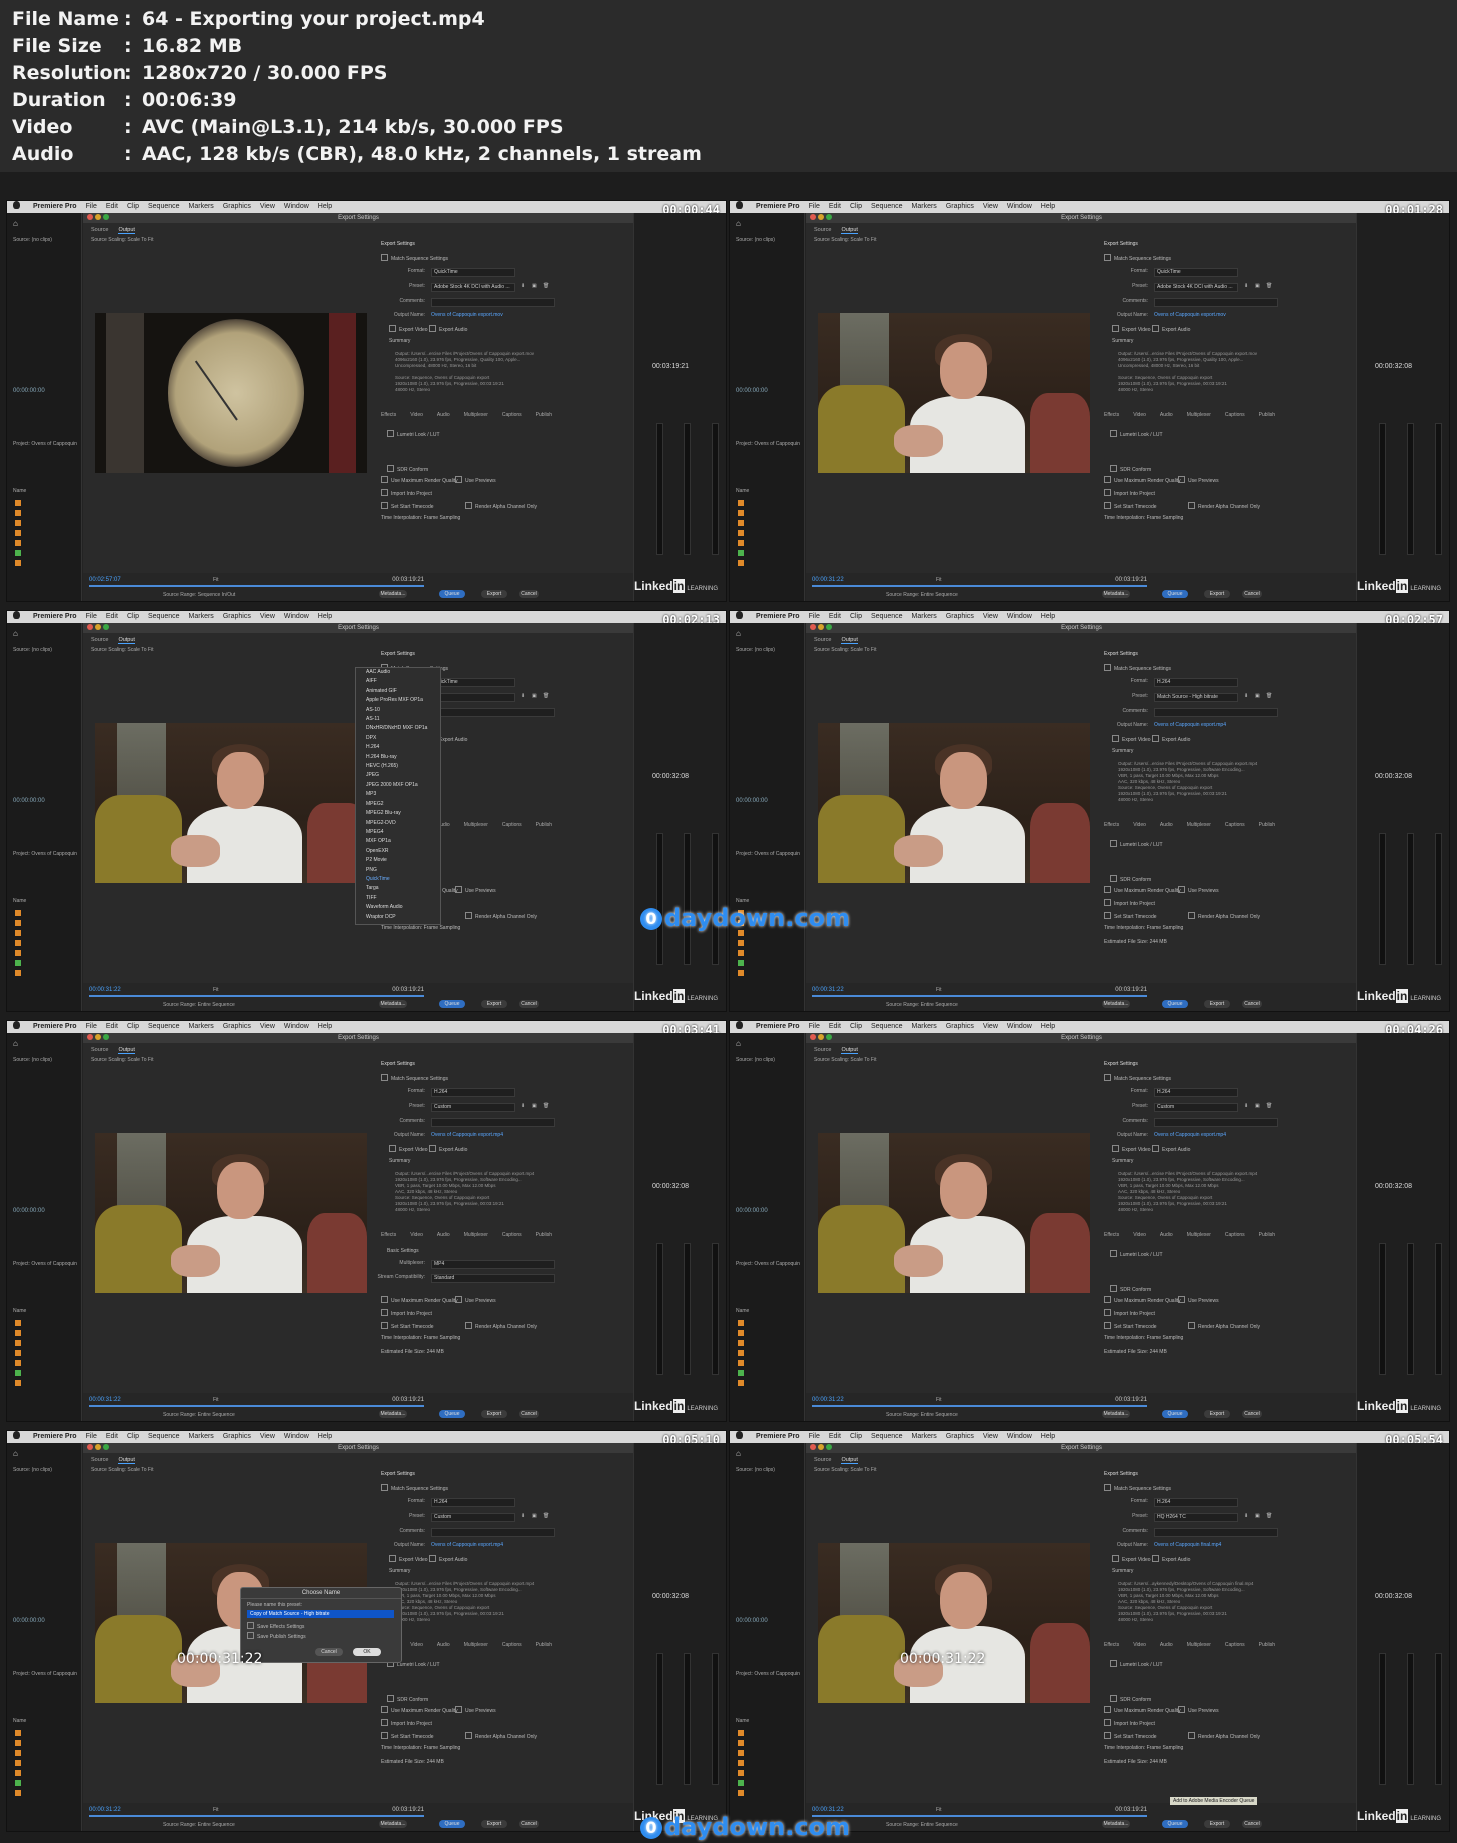 The width and height of the screenshot is (1457, 1843). What do you see at coordinates (275, 1626) in the screenshot?
I see `save-effects-checkbox: Save Effects Settings` at bounding box center [275, 1626].